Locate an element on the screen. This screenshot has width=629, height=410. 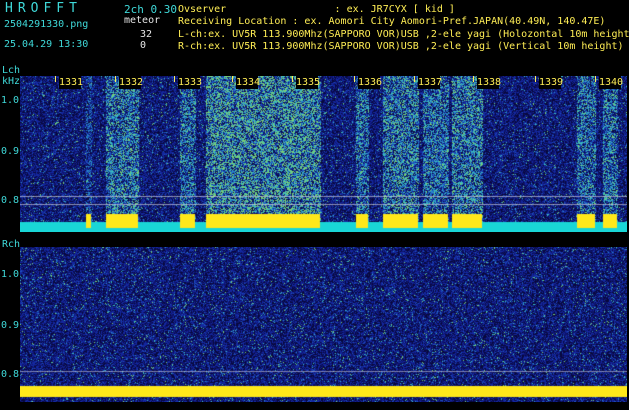
rch-tick-0-8: 0.8 is located at coordinates (10, 374).